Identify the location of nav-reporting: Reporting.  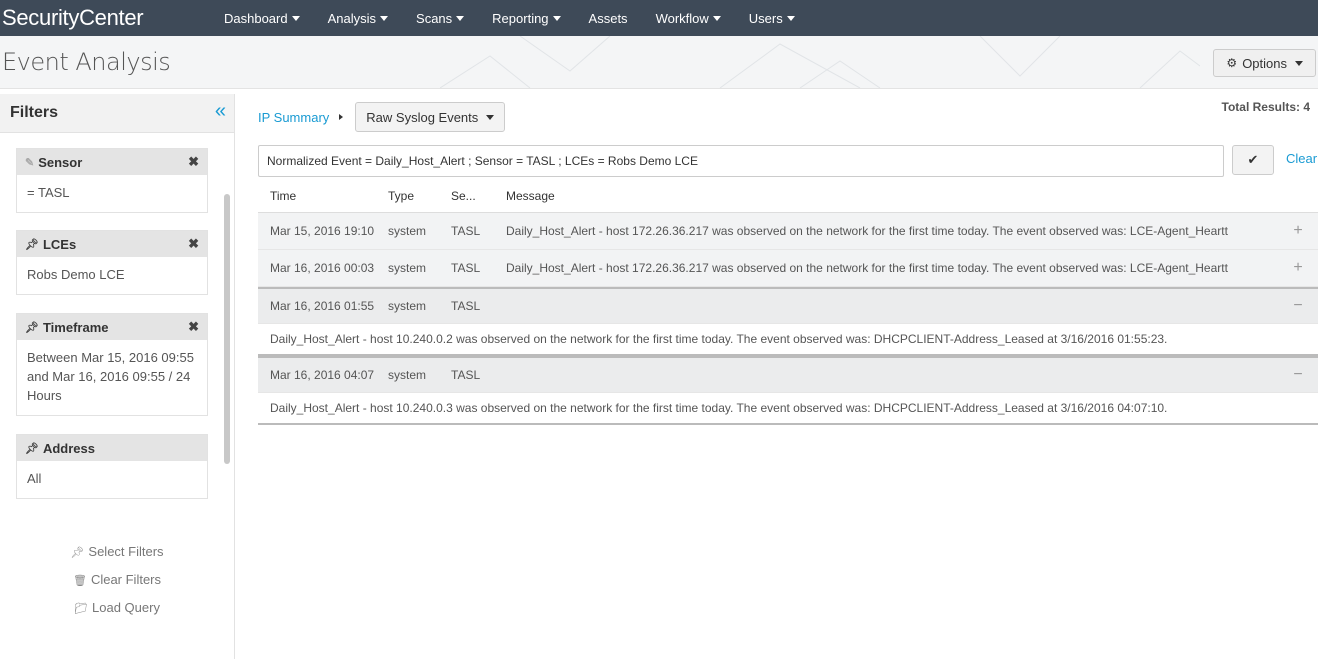
(526, 18).